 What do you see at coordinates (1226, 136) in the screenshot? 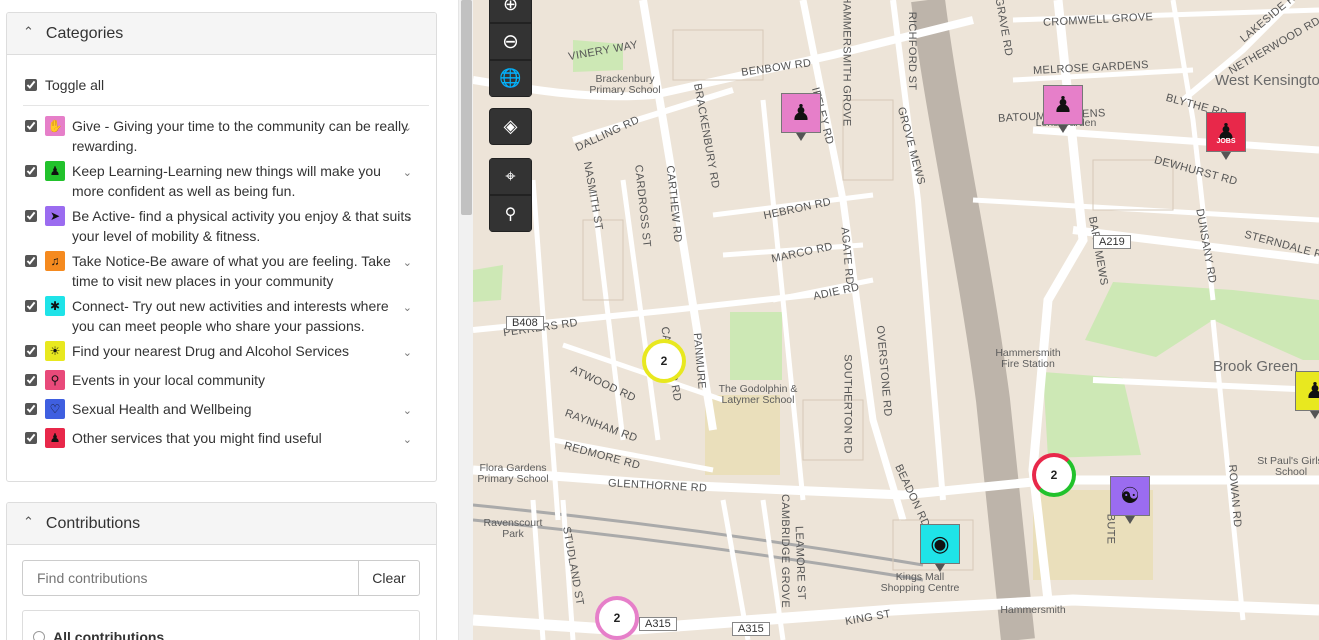
I see `map-marker: ♟ JOBS` at bounding box center [1226, 136].